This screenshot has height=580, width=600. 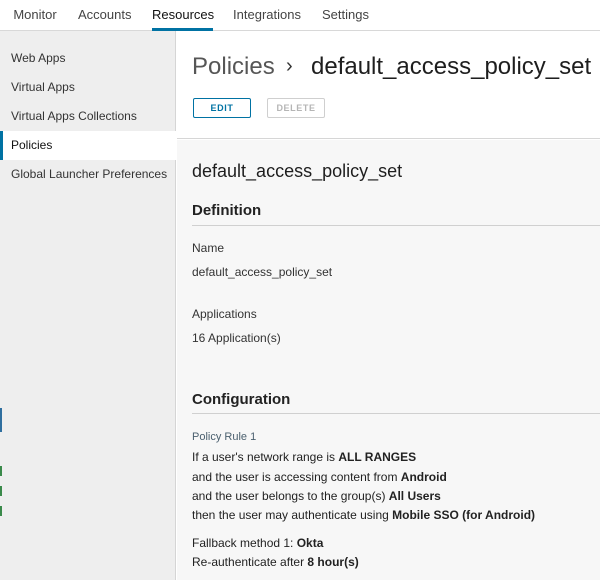 What do you see at coordinates (345, 15) in the screenshot?
I see `tab-settings: Settings` at bounding box center [345, 15].